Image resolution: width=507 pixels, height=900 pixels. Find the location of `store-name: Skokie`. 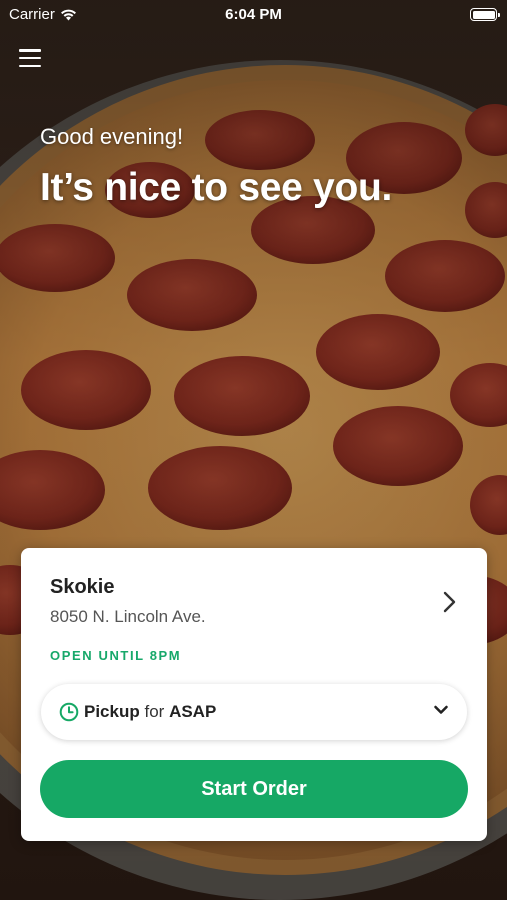

store-name: Skokie is located at coordinates (82, 587).